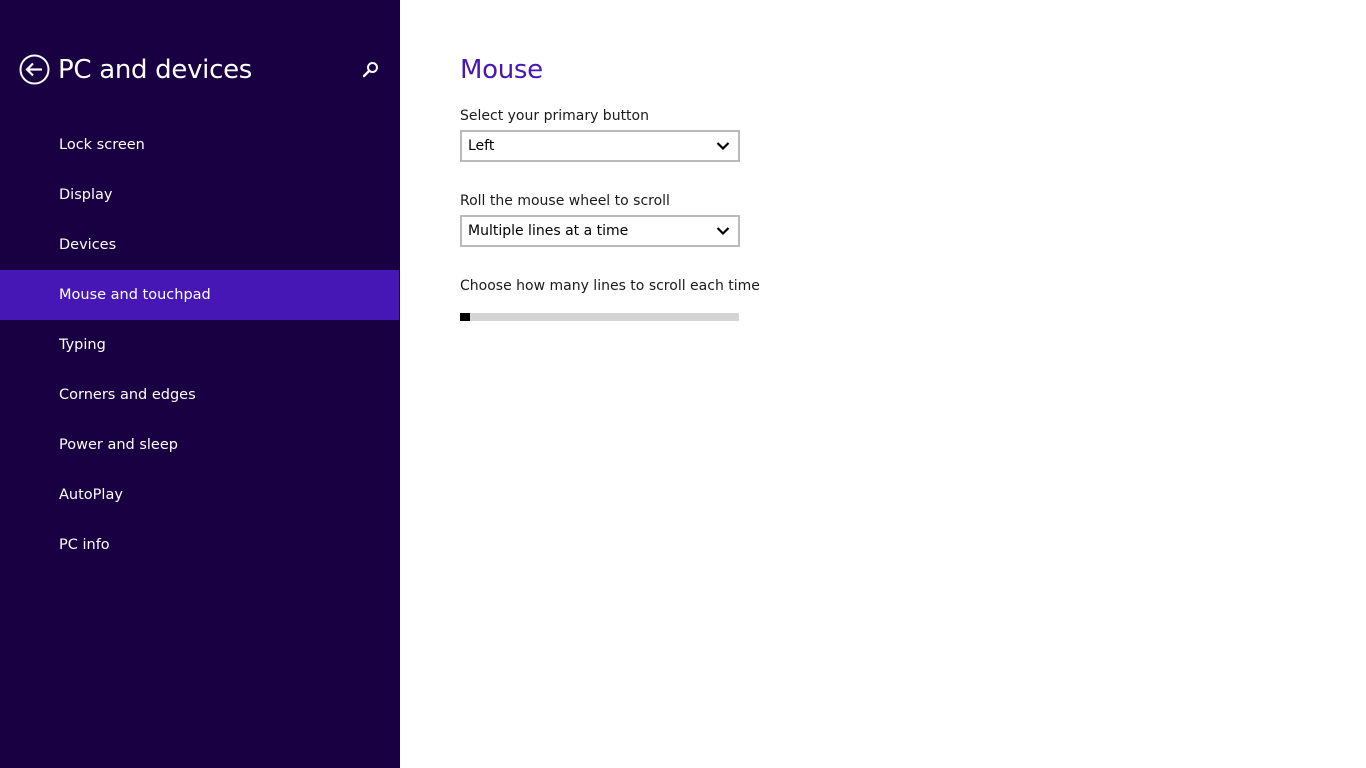 This screenshot has width=1366, height=768. Describe the element at coordinates (199, 395) in the screenshot. I see `sidebar-item-corners-and-edges: Corners and edges` at that location.